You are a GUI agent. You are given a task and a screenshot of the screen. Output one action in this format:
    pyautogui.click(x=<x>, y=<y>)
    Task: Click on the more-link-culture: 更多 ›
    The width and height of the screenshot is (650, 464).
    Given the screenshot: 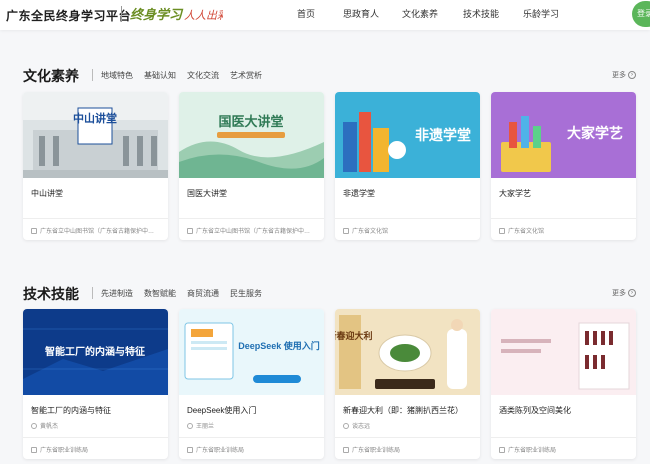 What is the action you would take?
    pyautogui.click(x=624, y=75)
    